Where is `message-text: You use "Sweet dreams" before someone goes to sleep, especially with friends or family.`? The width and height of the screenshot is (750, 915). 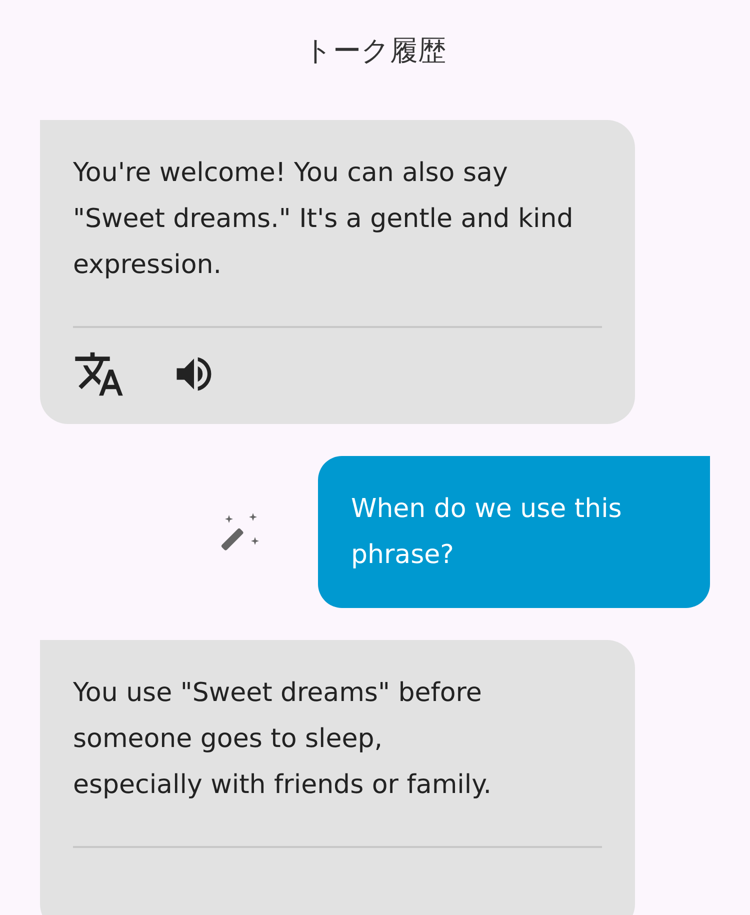 message-text: You use "Sweet dreams" before someone goes to sleep, especially with friends or family. is located at coordinates (283, 739).